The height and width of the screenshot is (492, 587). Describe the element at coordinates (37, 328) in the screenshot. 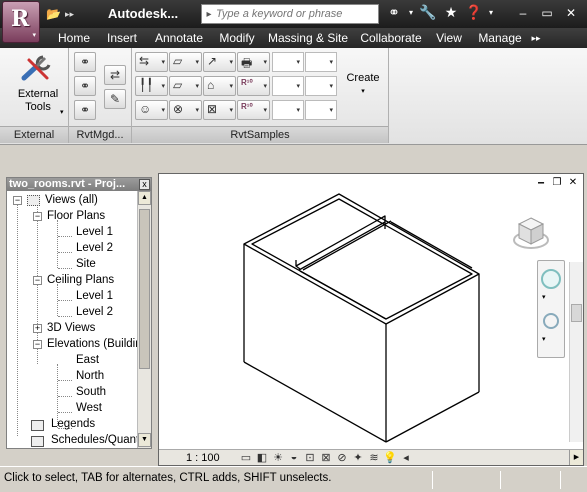

I see `expand-3d-views: +` at that location.